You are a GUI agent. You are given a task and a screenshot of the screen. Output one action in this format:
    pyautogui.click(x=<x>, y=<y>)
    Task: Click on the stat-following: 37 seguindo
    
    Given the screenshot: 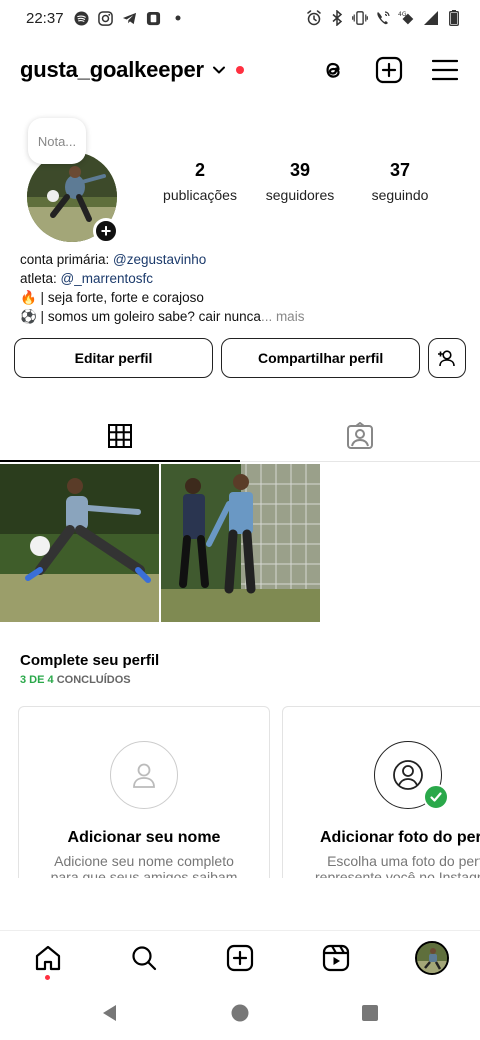 What is the action you would take?
    pyautogui.click(x=400, y=181)
    